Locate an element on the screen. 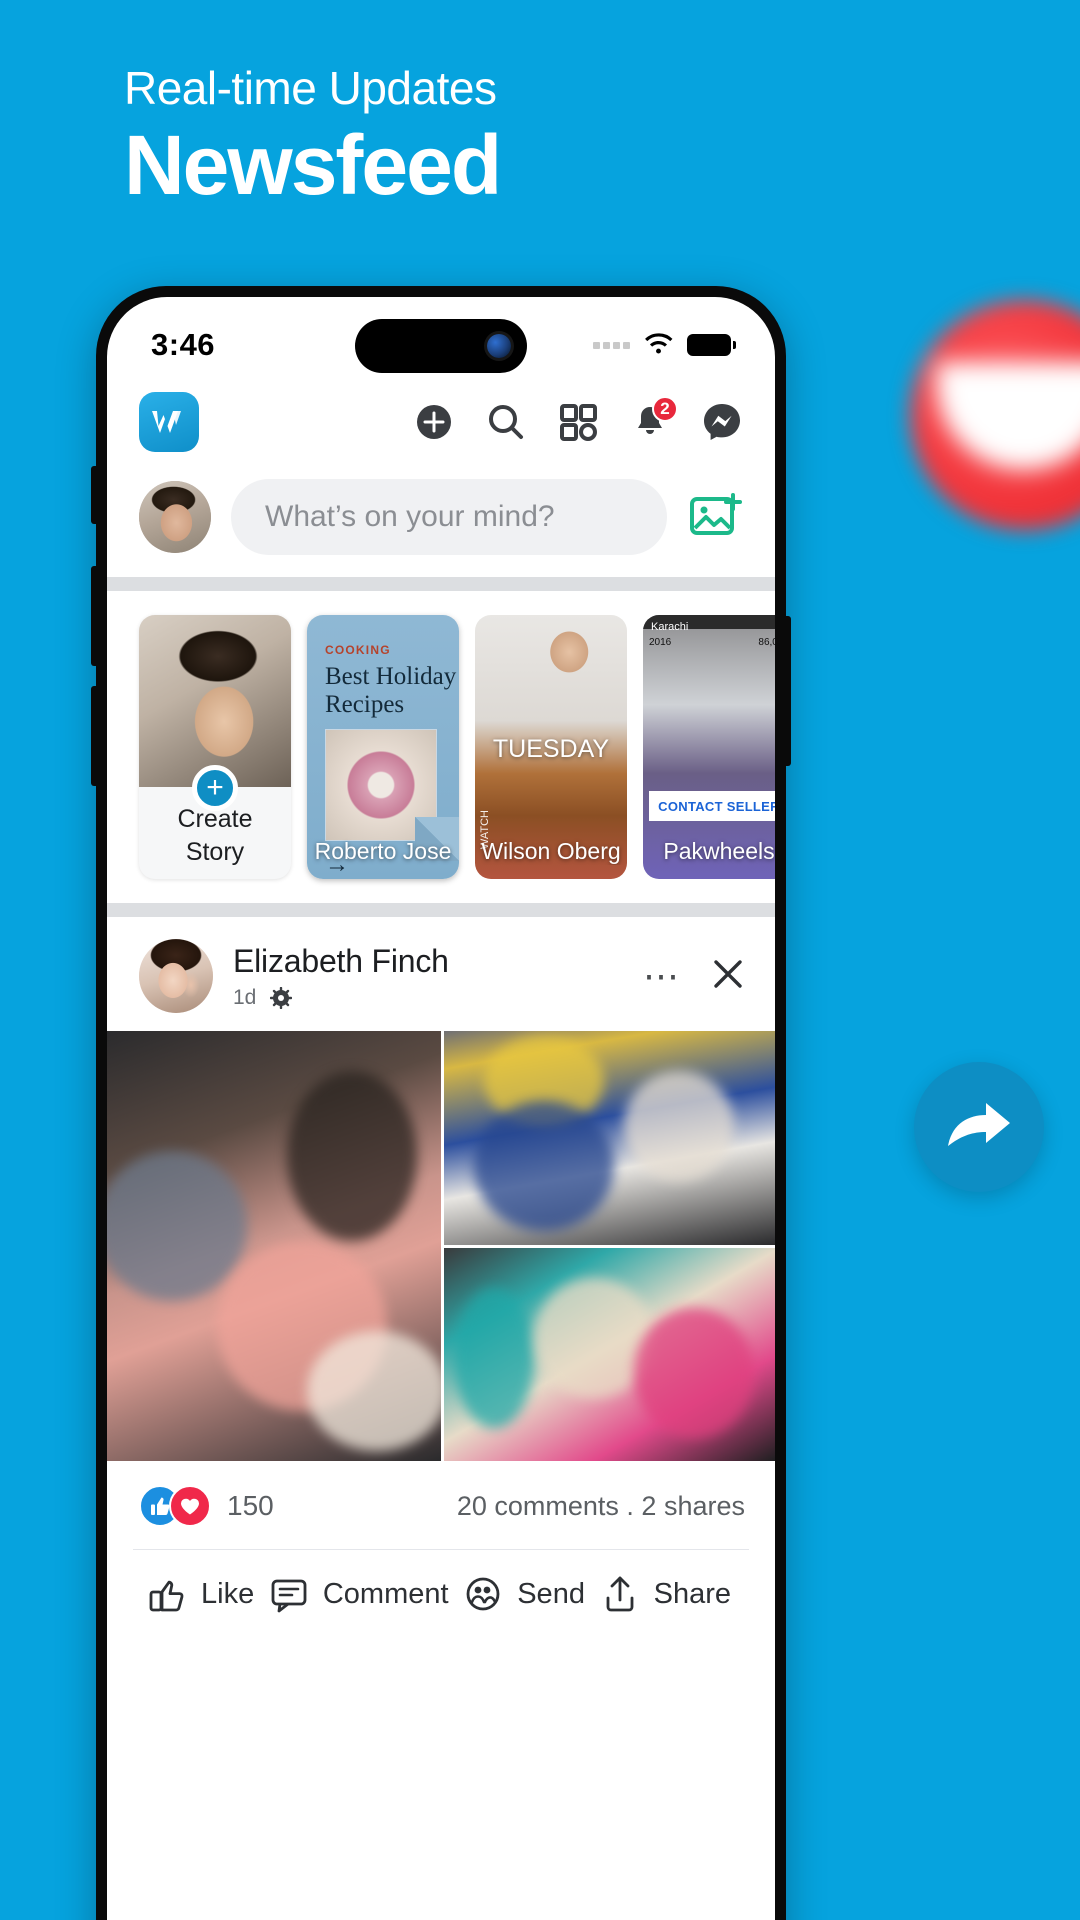 This screenshot has height=1920, width=1080. reaction-icons is located at coordinates (175, 1506).